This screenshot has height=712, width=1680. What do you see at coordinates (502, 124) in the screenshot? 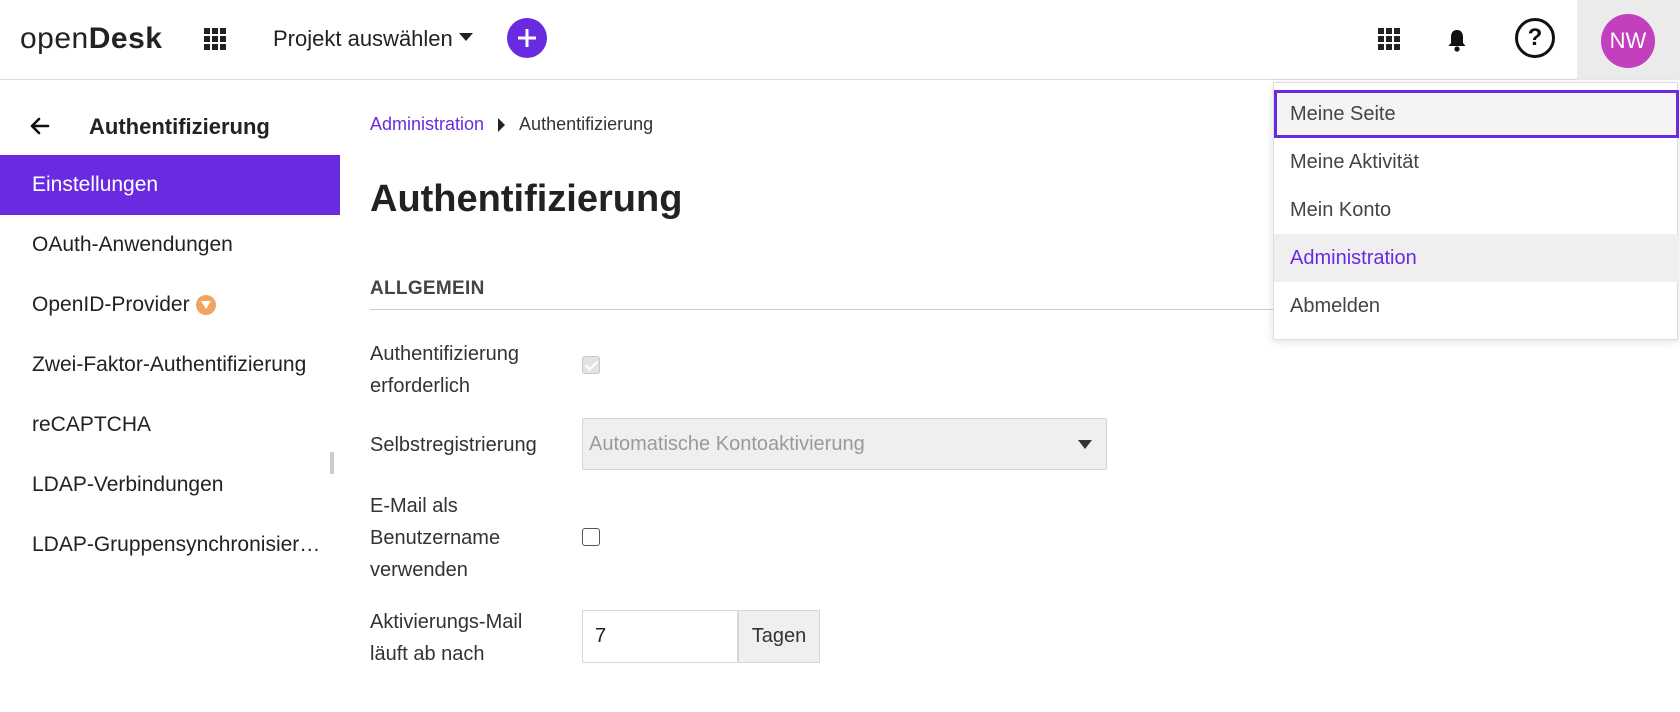
I see `chevron-right-icon` at bounding box center [502, 124].